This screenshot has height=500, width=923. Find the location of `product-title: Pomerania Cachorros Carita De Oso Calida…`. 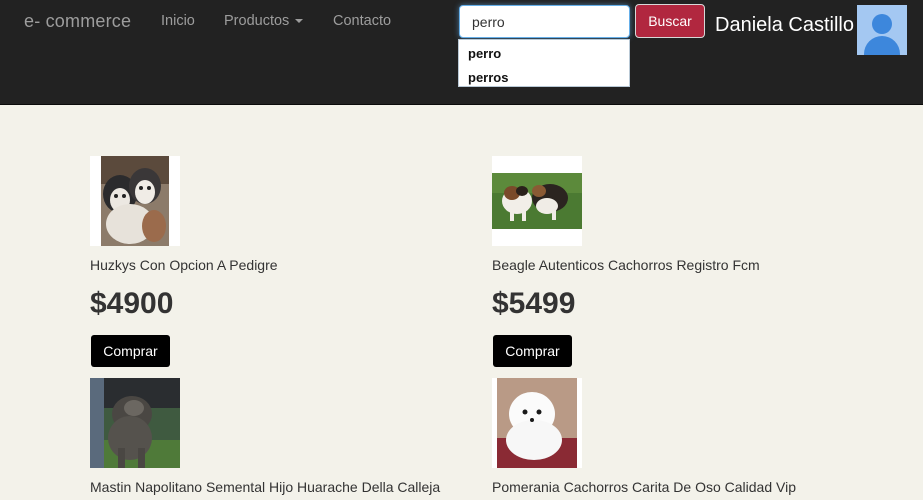

product-title: Pomerania Cachorros Carita De Oso Calida… is located at coordinates (687, 487).